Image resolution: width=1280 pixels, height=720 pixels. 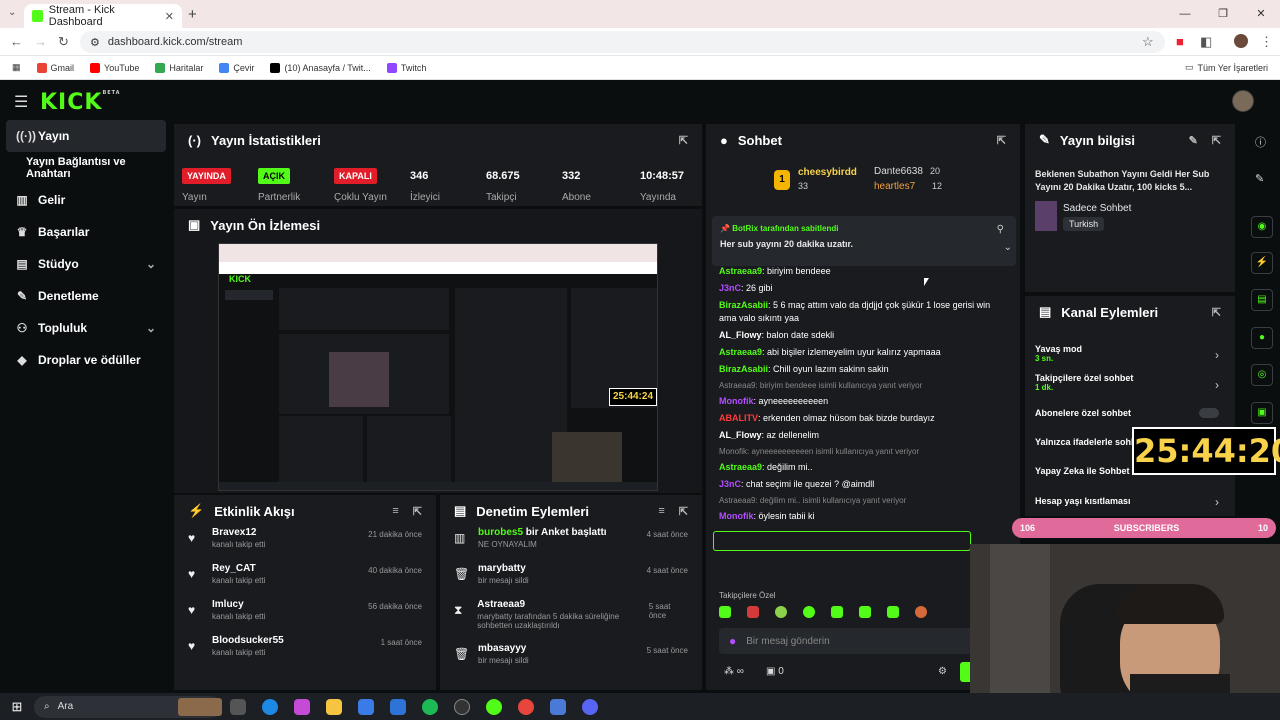 What do you see at coordinates (775, 671) in the screenshot?
I see `channel-points: ▣ 0` at bounding box center [775, 671].